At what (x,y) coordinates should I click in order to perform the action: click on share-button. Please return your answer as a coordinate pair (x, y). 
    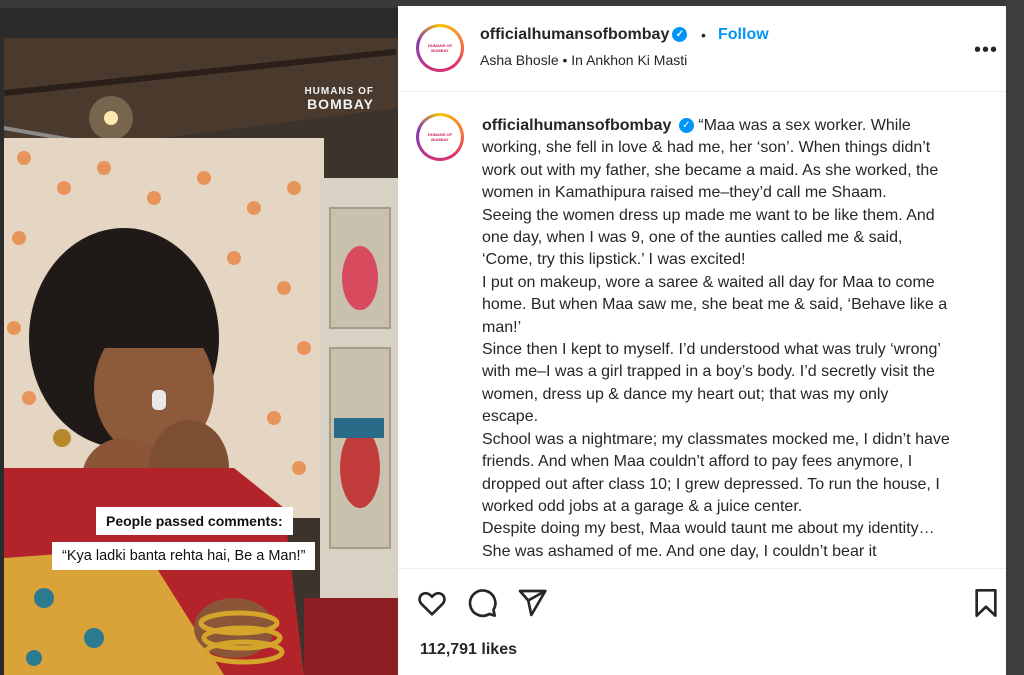
    Looking at the image, I should click on (532, 603).